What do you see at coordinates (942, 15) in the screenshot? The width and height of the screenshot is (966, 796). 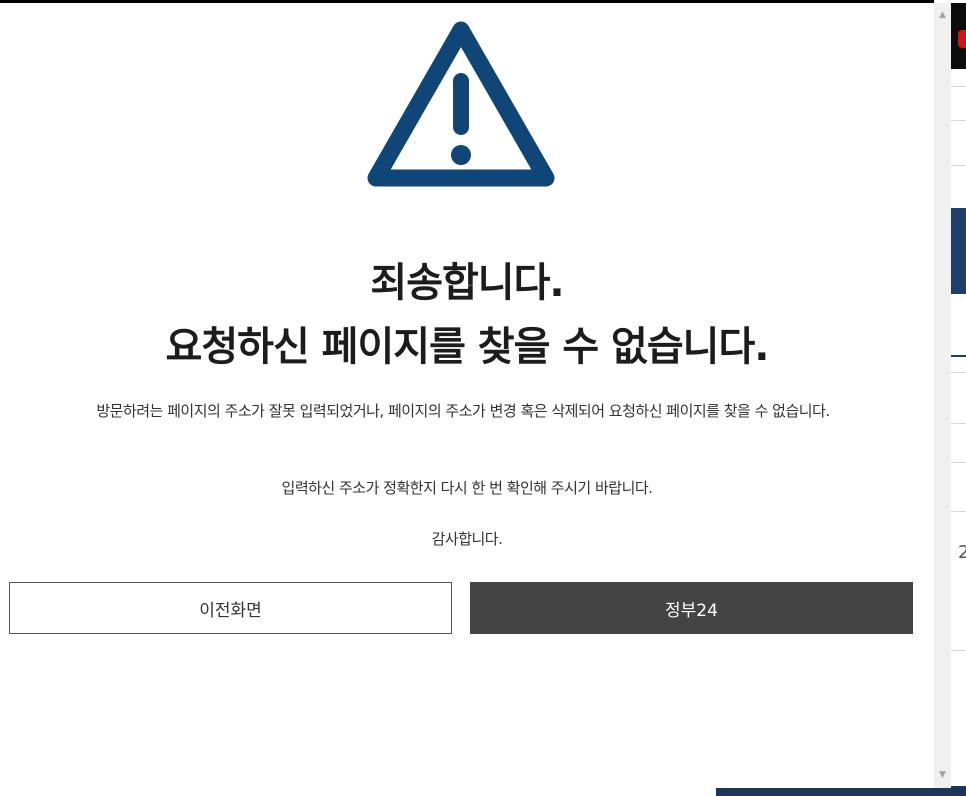 I see `scroll-up-arrow-icon: ▲` at bounding box center [942, 15].